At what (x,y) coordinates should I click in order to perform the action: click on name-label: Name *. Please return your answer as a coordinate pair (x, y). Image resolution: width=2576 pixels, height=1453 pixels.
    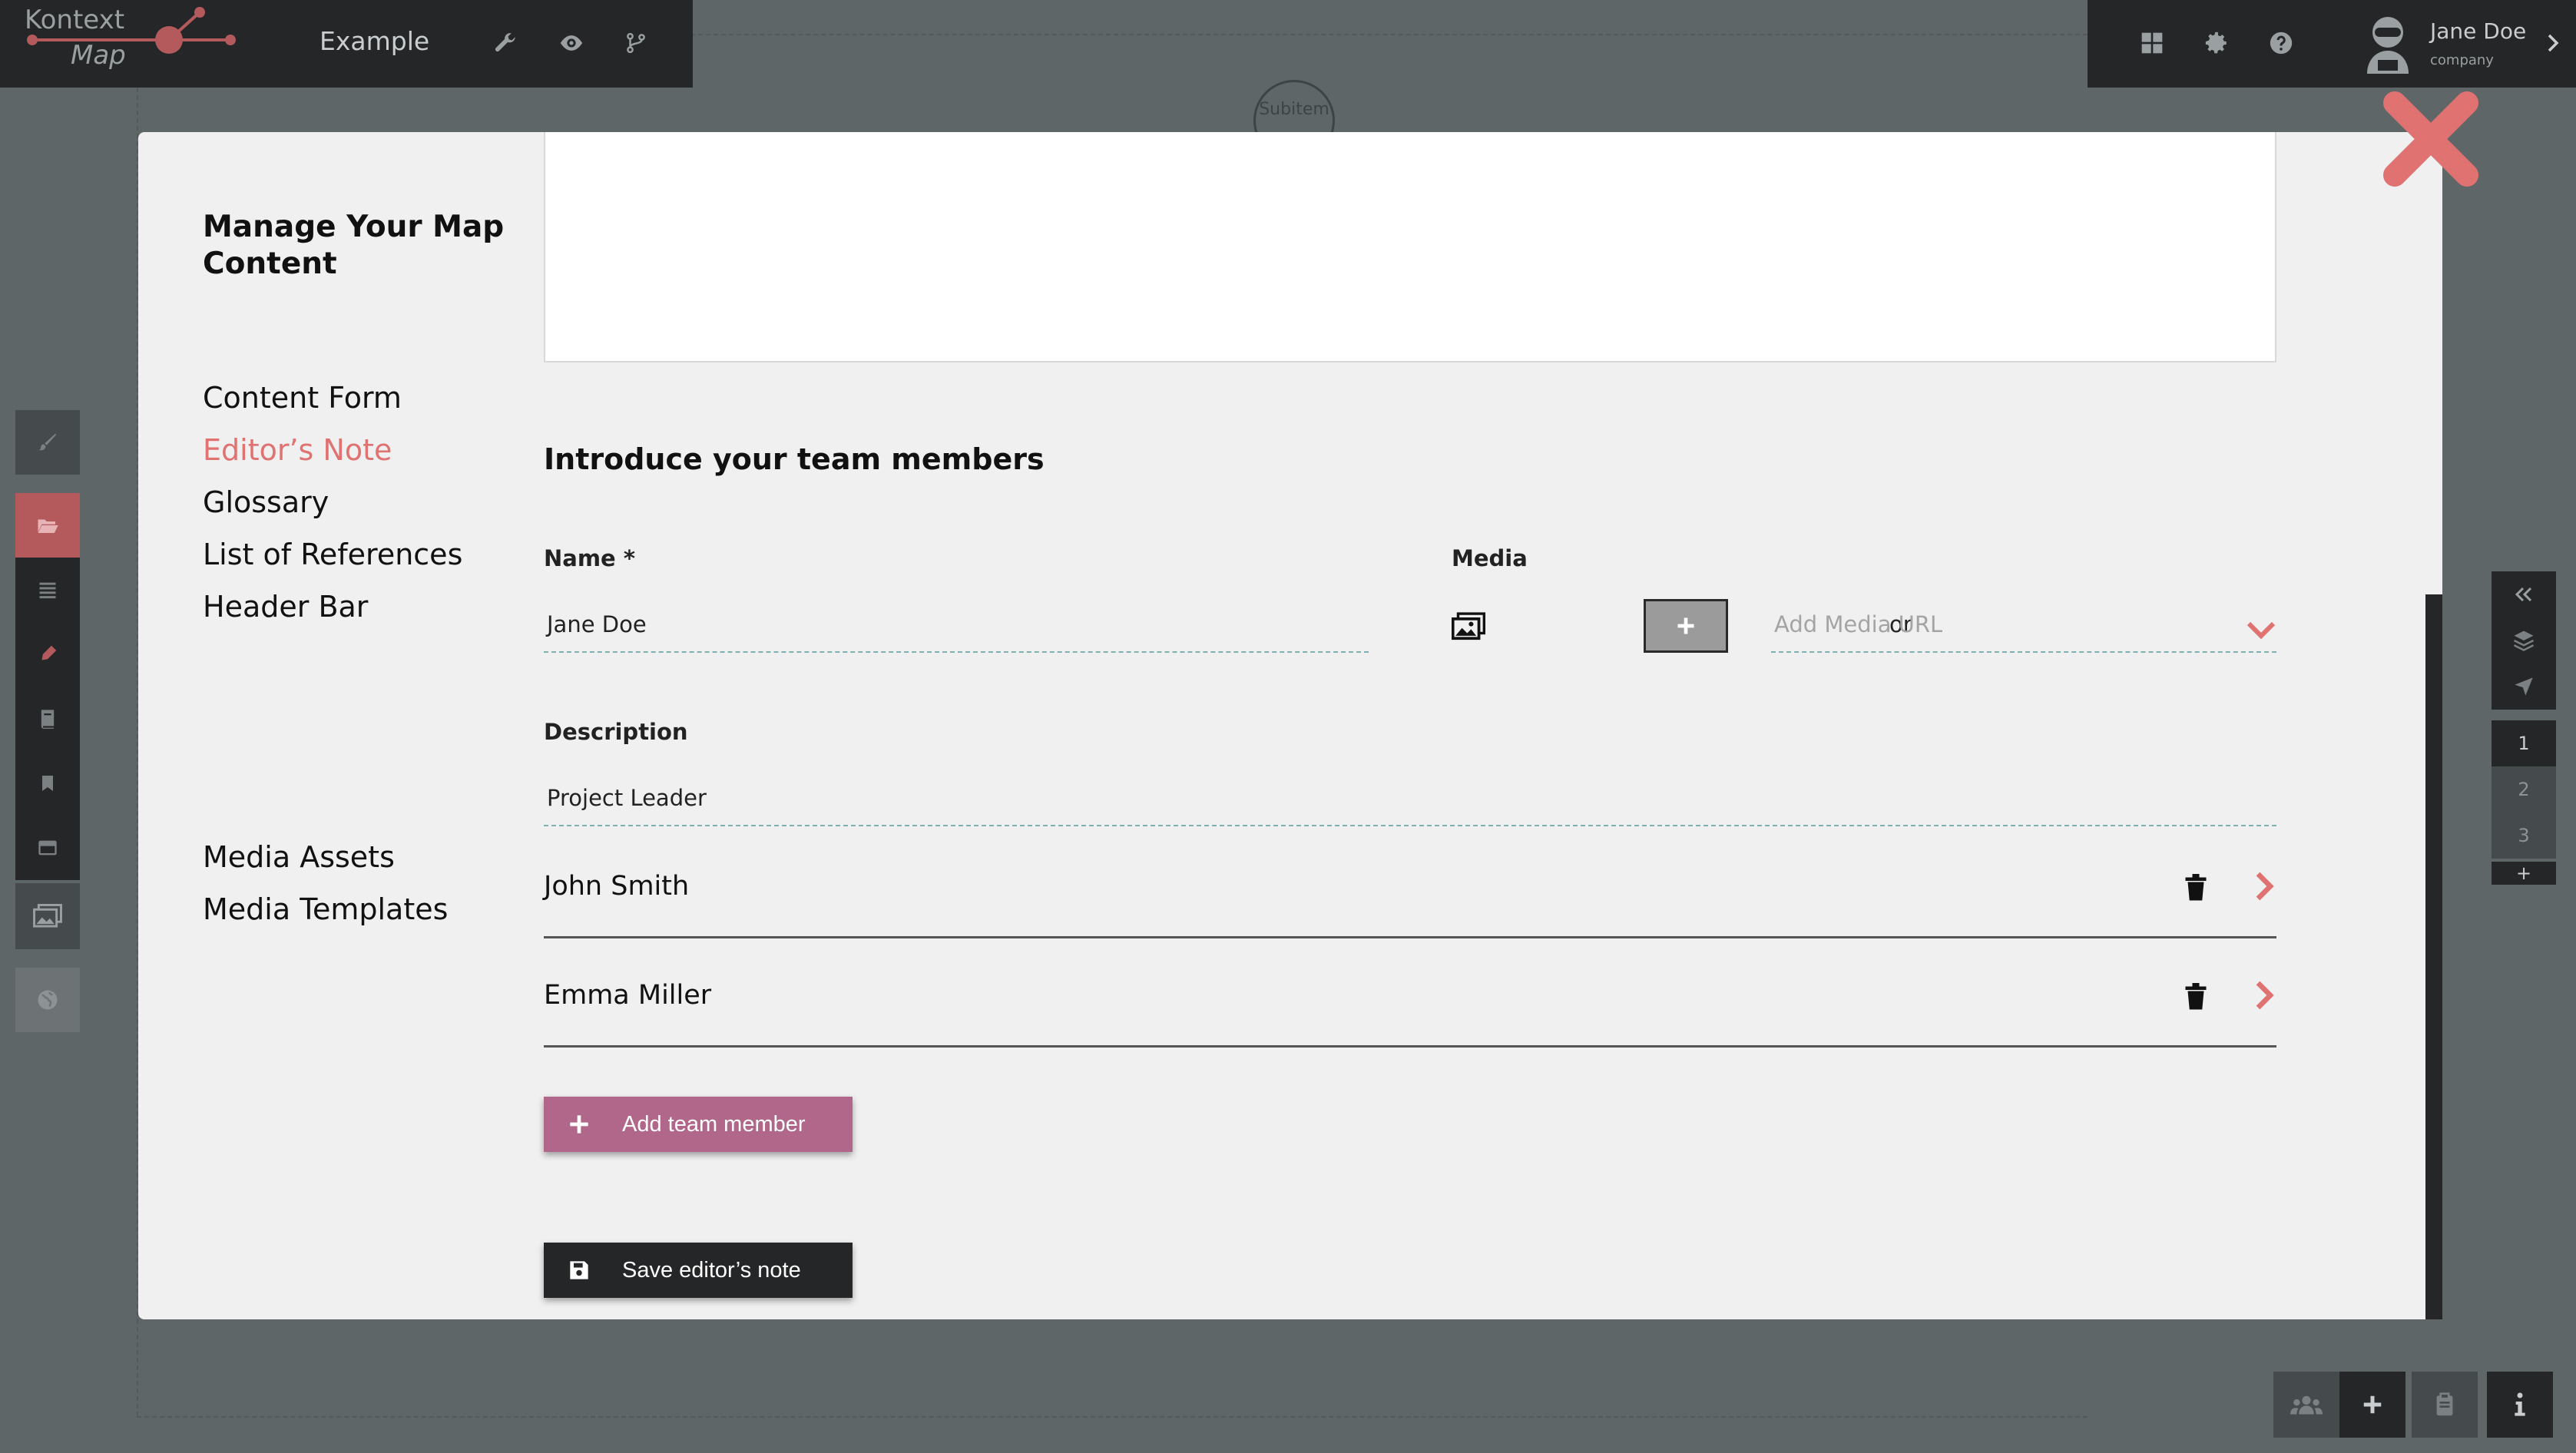
    Looking at the image, I should click on (589, 558).